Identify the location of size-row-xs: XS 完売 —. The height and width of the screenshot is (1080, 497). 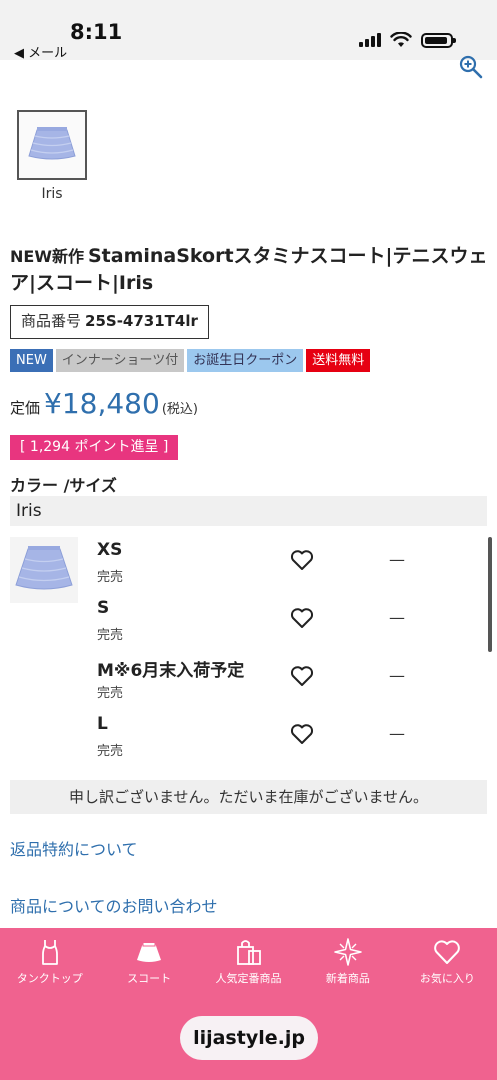
(267, 567).